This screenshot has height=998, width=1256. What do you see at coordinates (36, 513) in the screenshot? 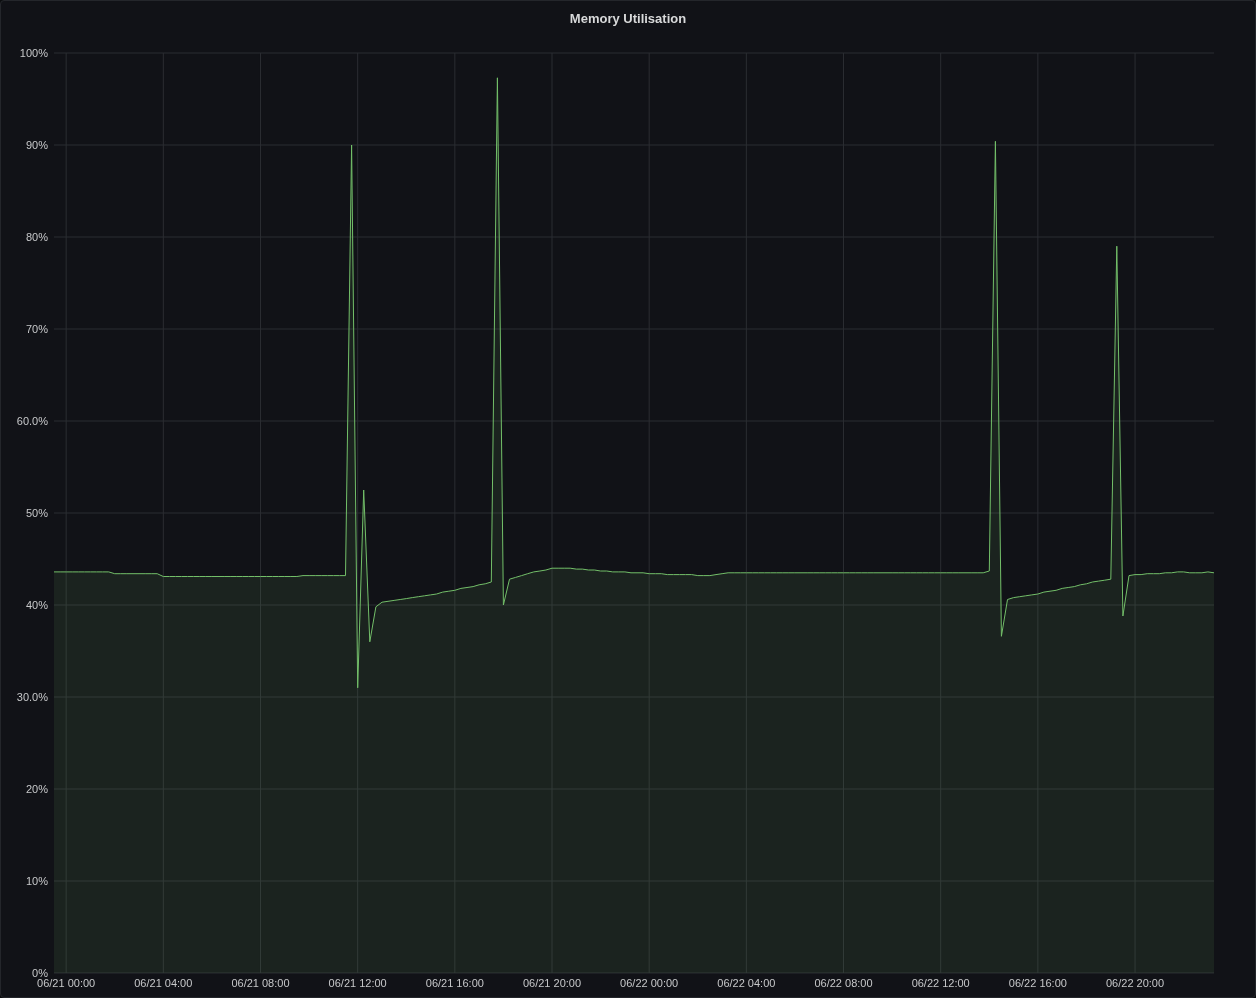
I see `y-axis-label: 50%` at bounding box center [36, 513].